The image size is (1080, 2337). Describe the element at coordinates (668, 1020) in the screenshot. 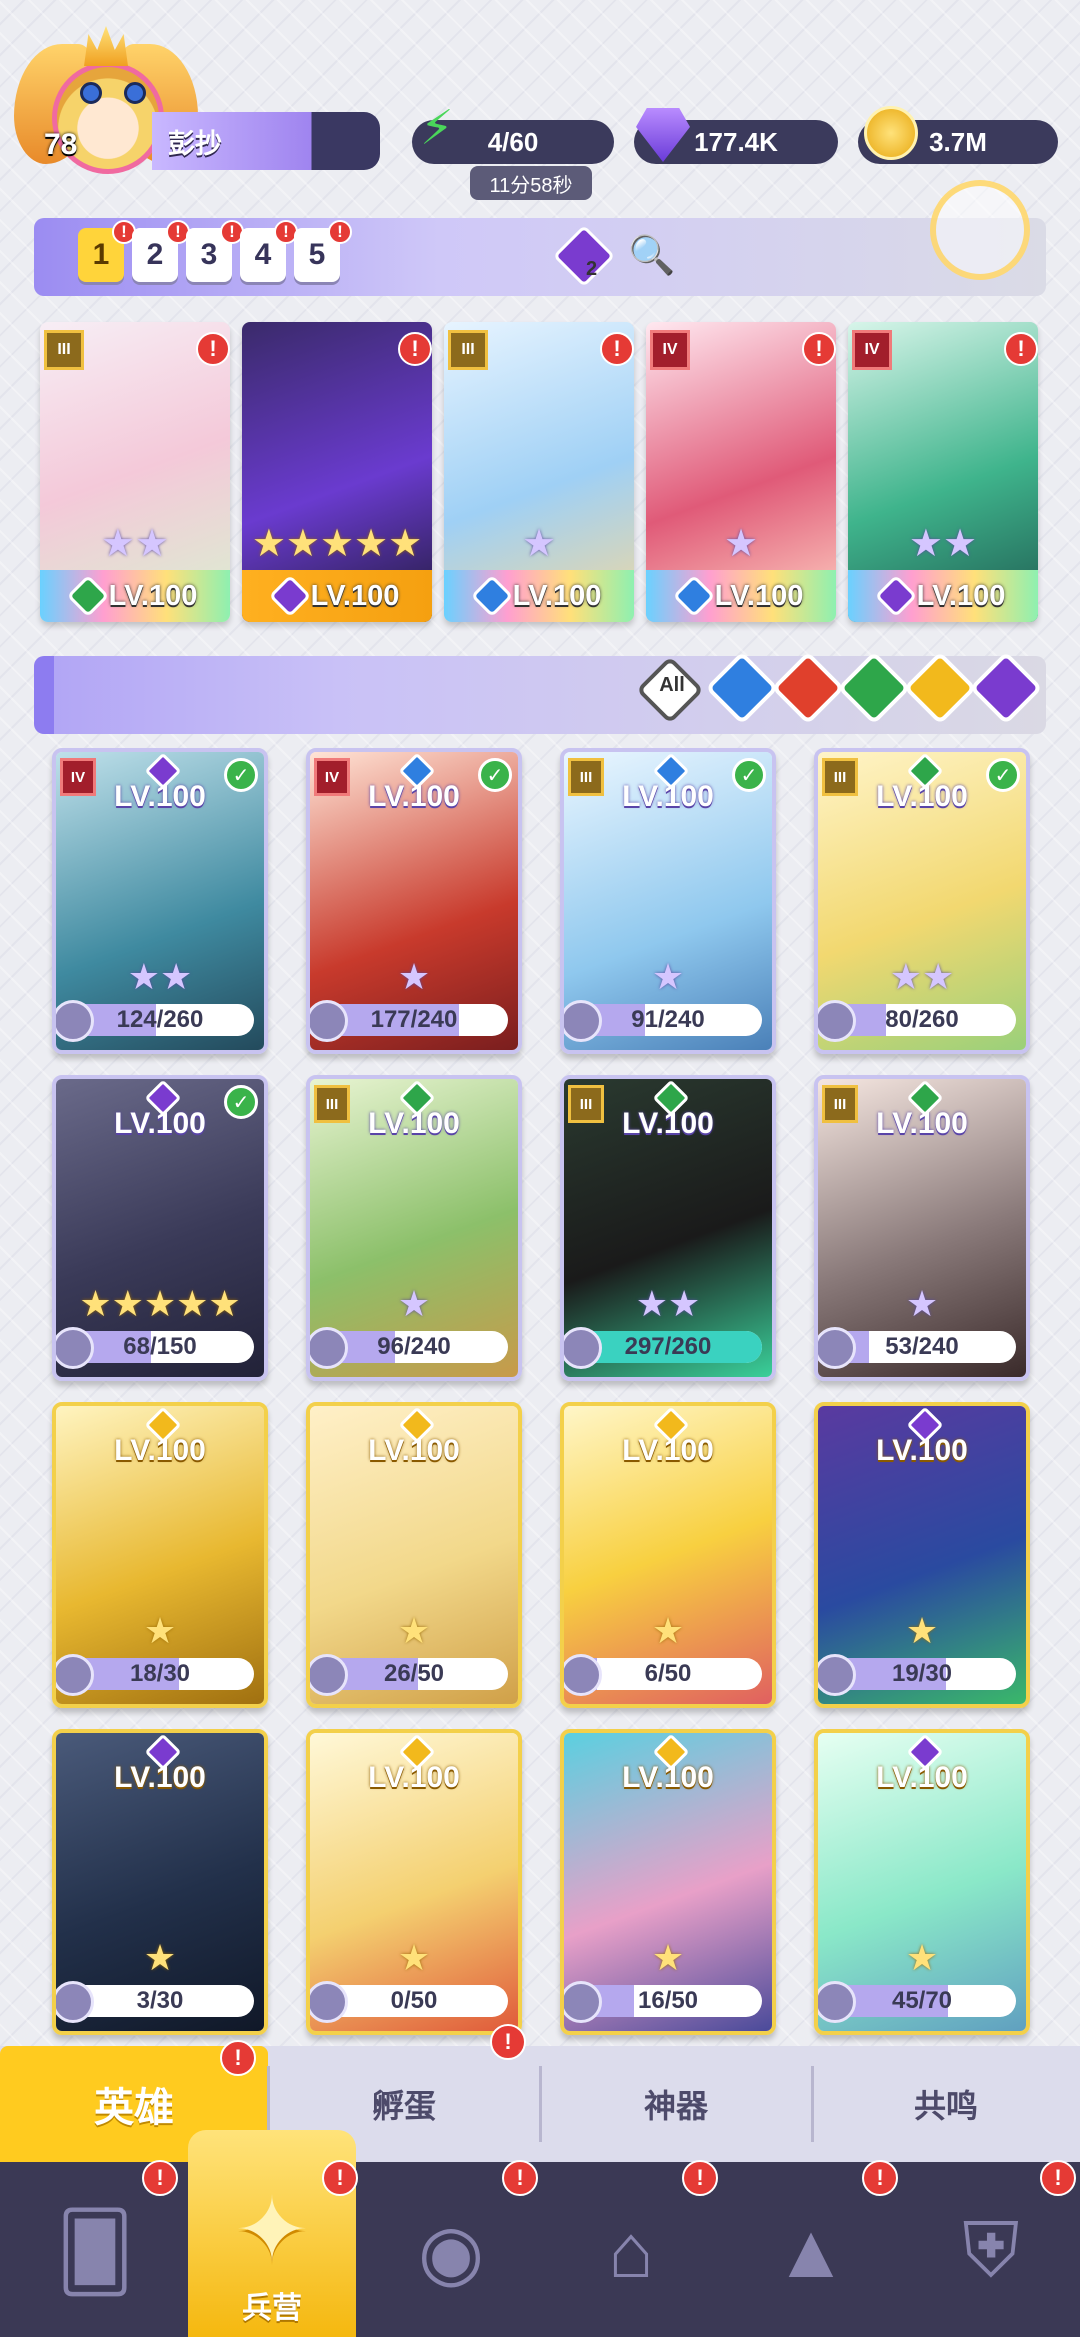

I see `shard-progress-bar: 91/240` at that location.